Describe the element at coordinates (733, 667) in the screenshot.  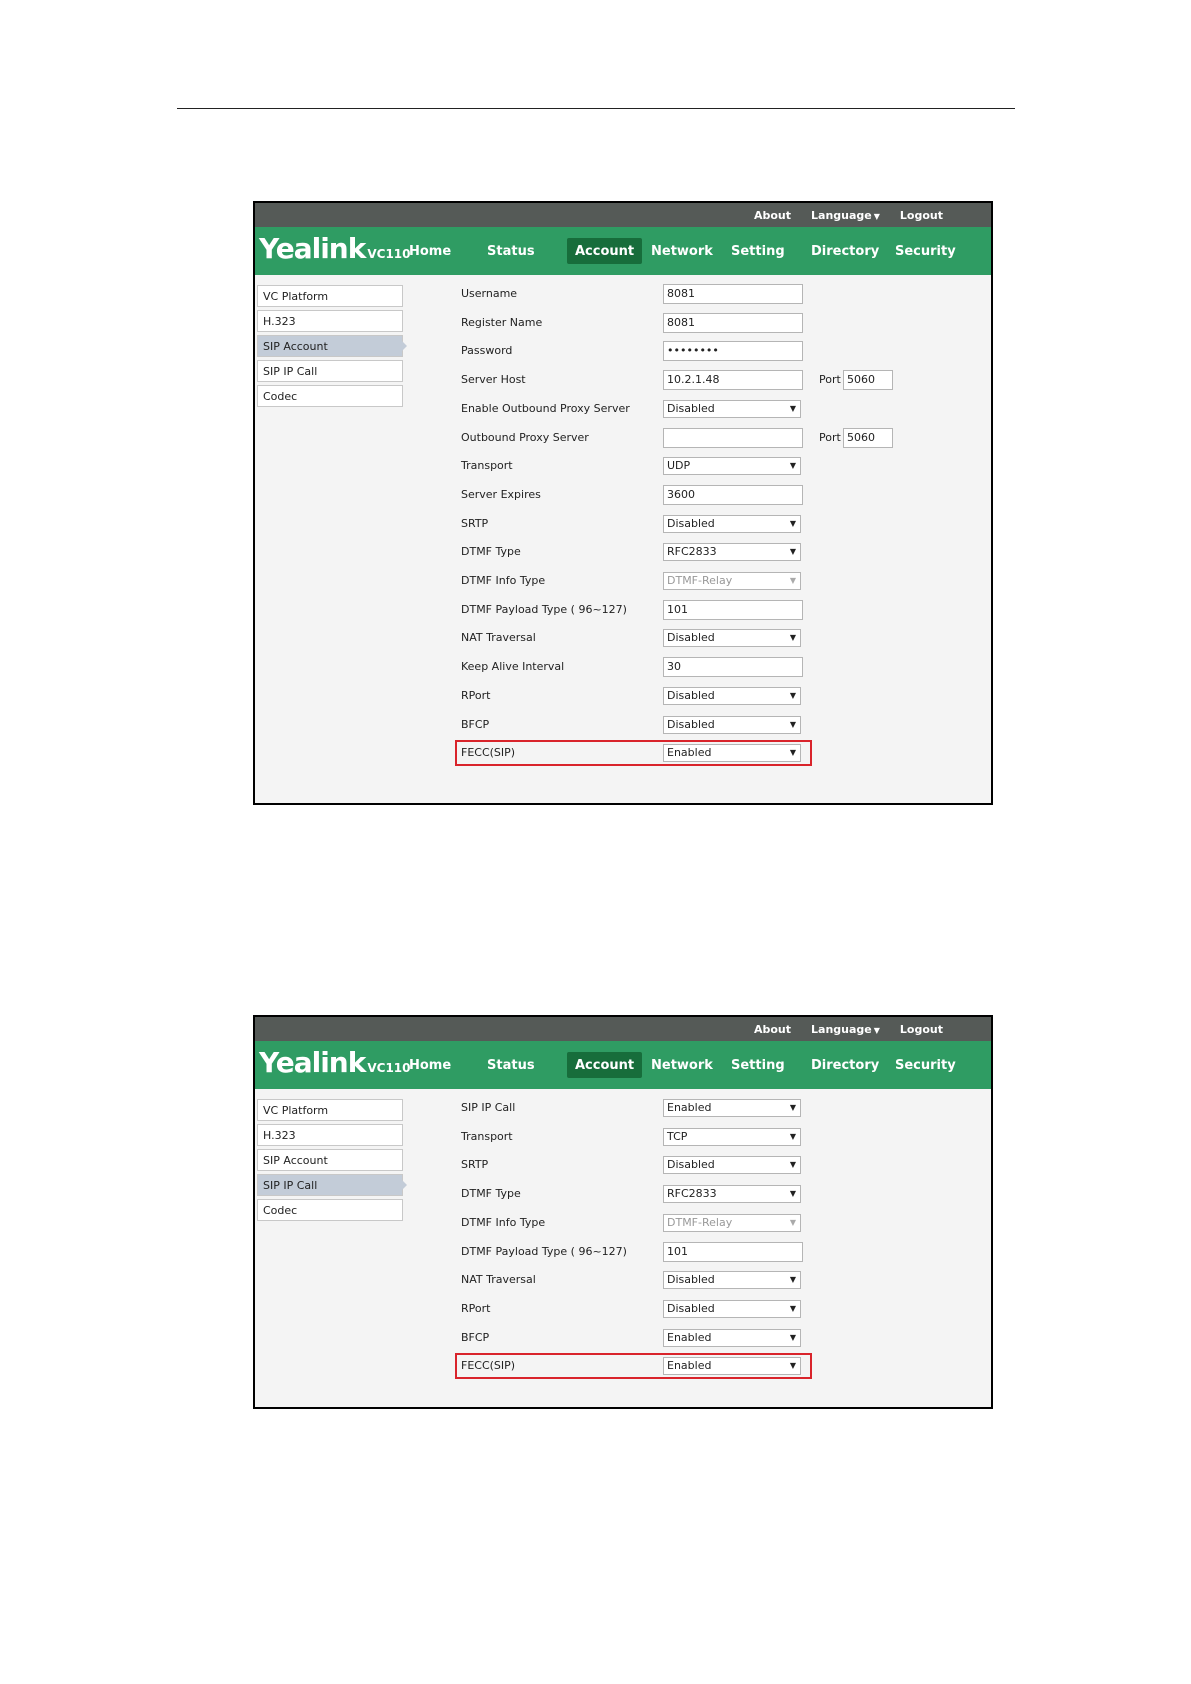
I see `keep-alive-interval-input: 30` at that location.